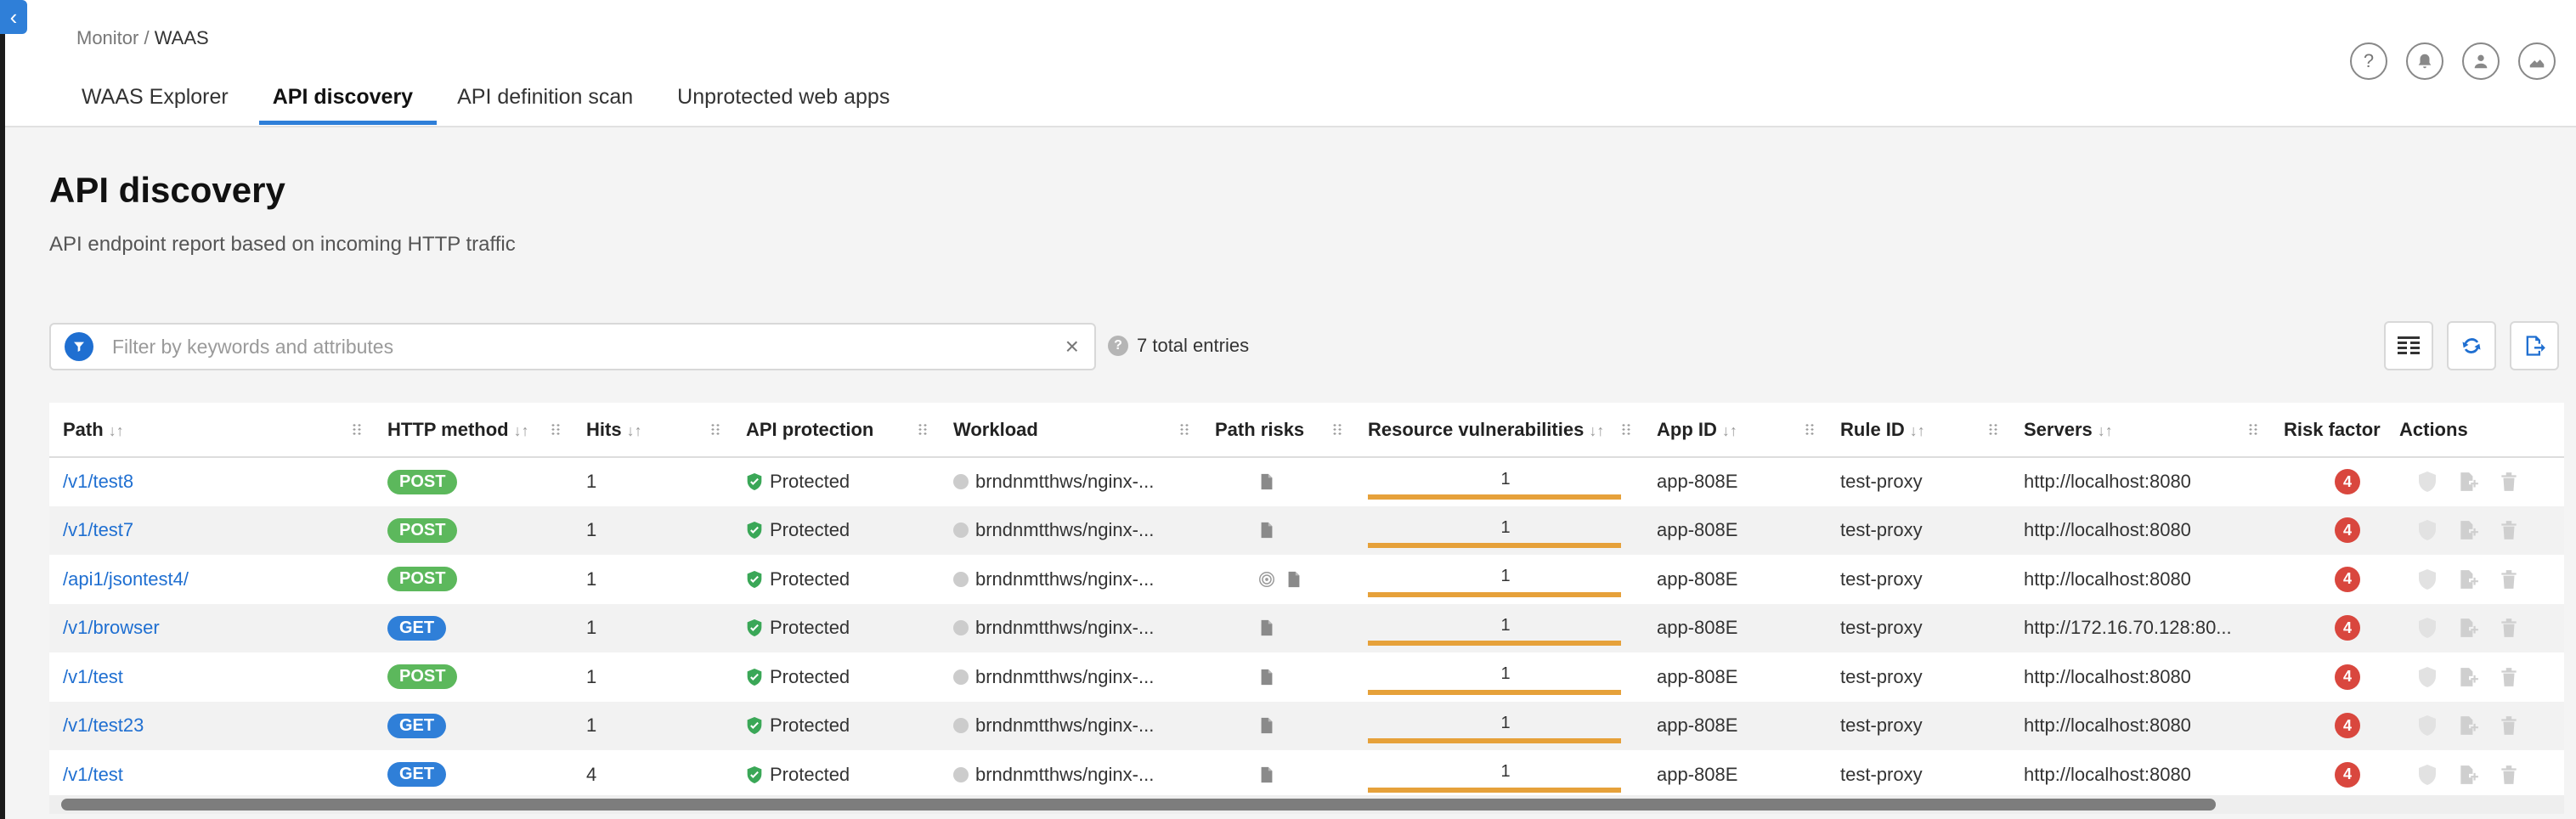  Describe the element at coordinates (2408, 345) in the screenshot. I see `column-settings-button` at that location.